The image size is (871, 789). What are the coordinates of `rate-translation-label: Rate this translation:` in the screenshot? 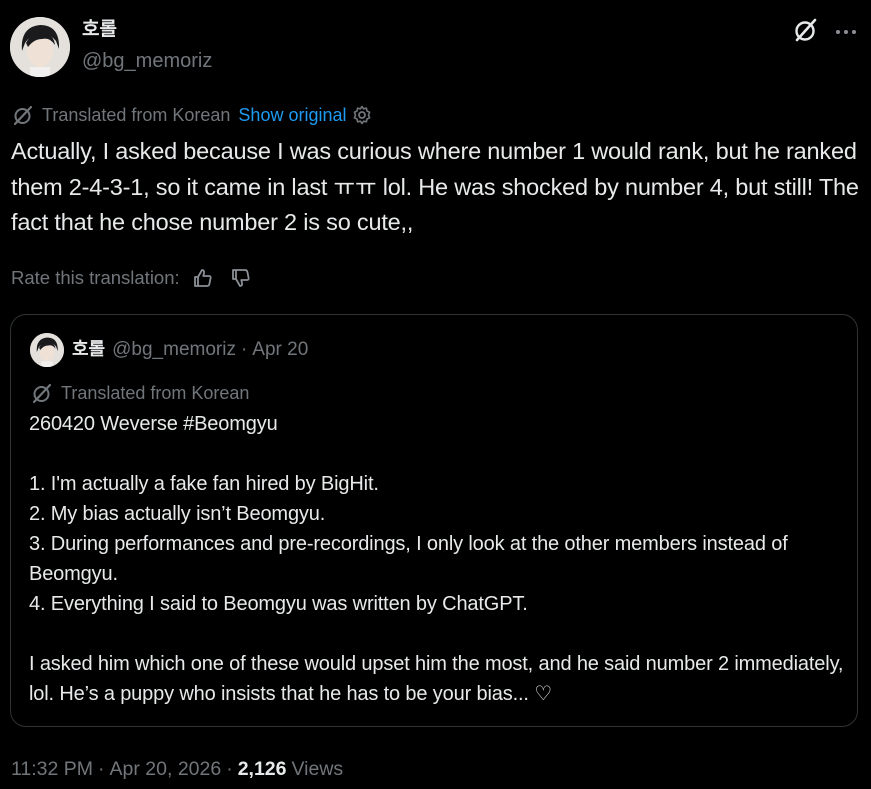 It's located at (95, 277).